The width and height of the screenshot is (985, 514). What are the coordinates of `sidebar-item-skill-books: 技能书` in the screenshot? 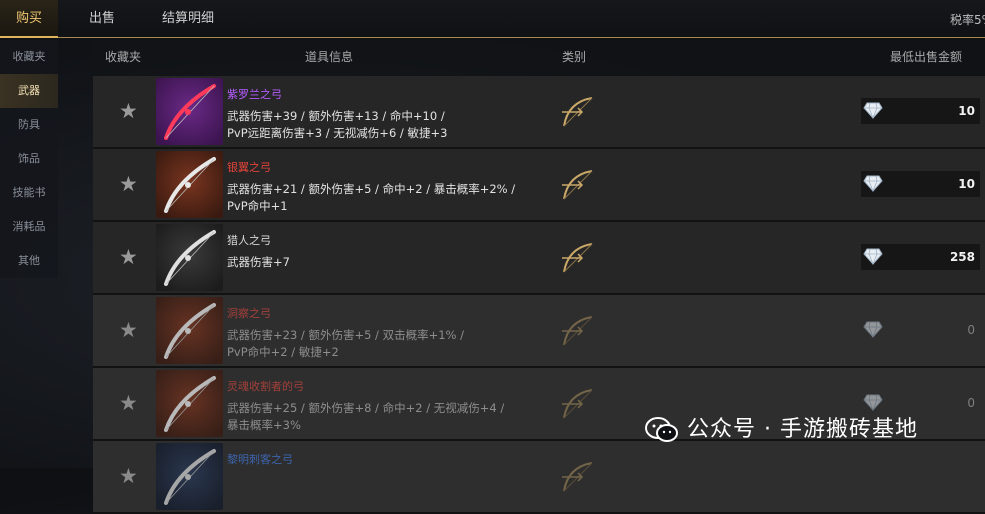 It's located at (29, 193).